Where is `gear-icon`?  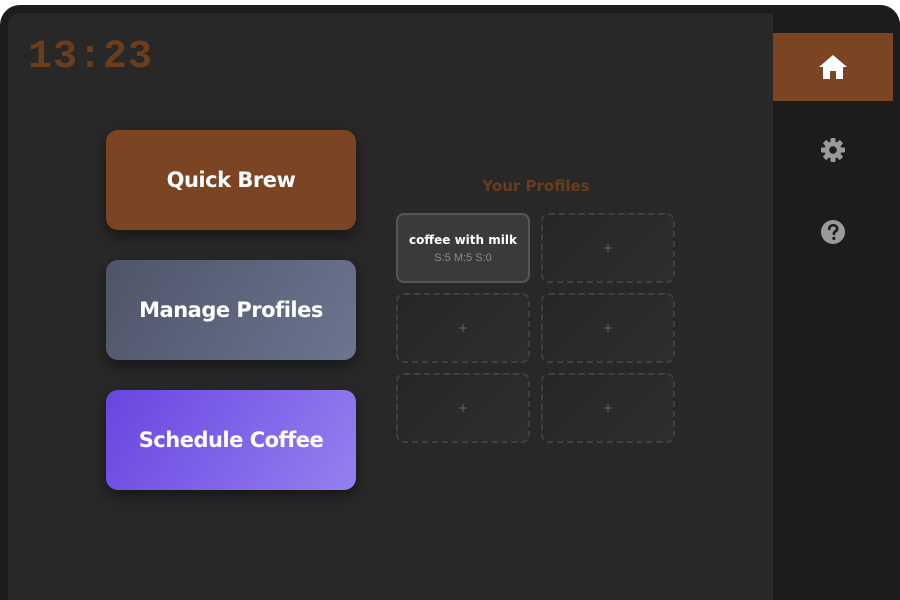
gear-icon is located at coordinates (833, 150).